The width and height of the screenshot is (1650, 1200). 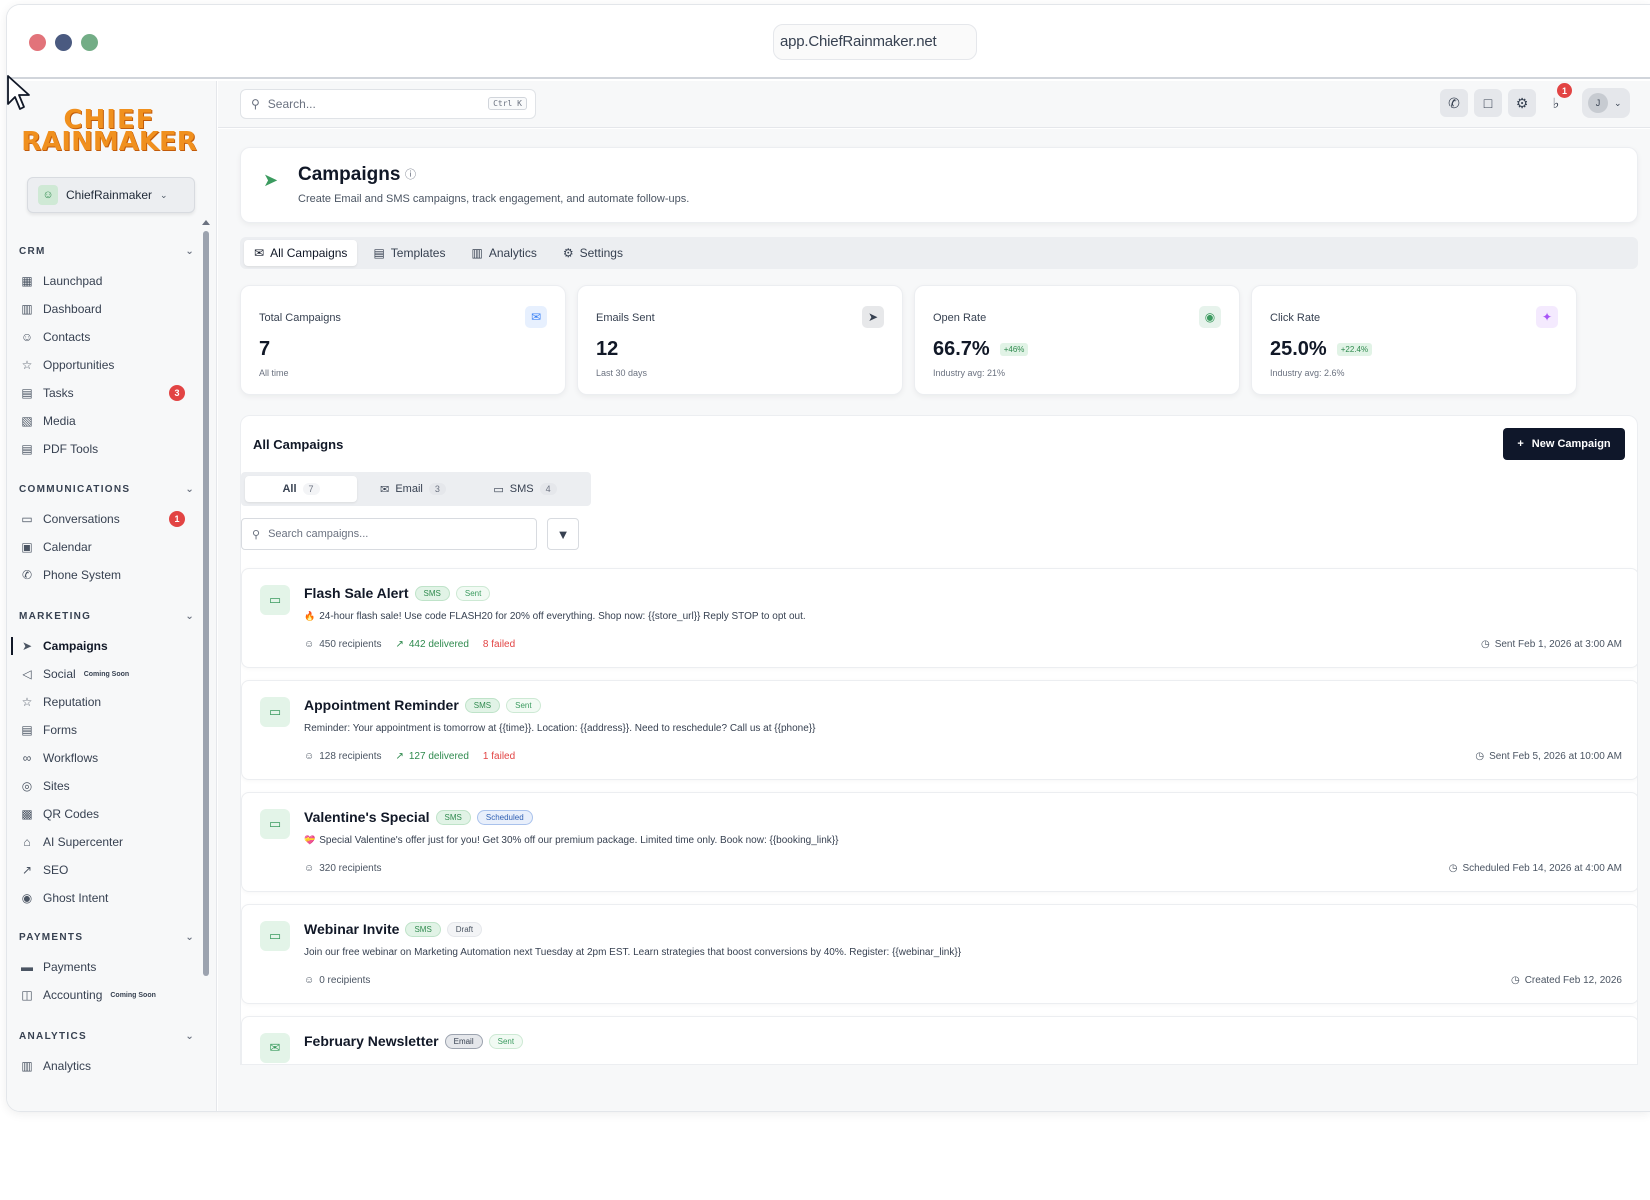 I want to click on filter-tab-sms: ▭ SMS 4, so click(x=525, y=489).